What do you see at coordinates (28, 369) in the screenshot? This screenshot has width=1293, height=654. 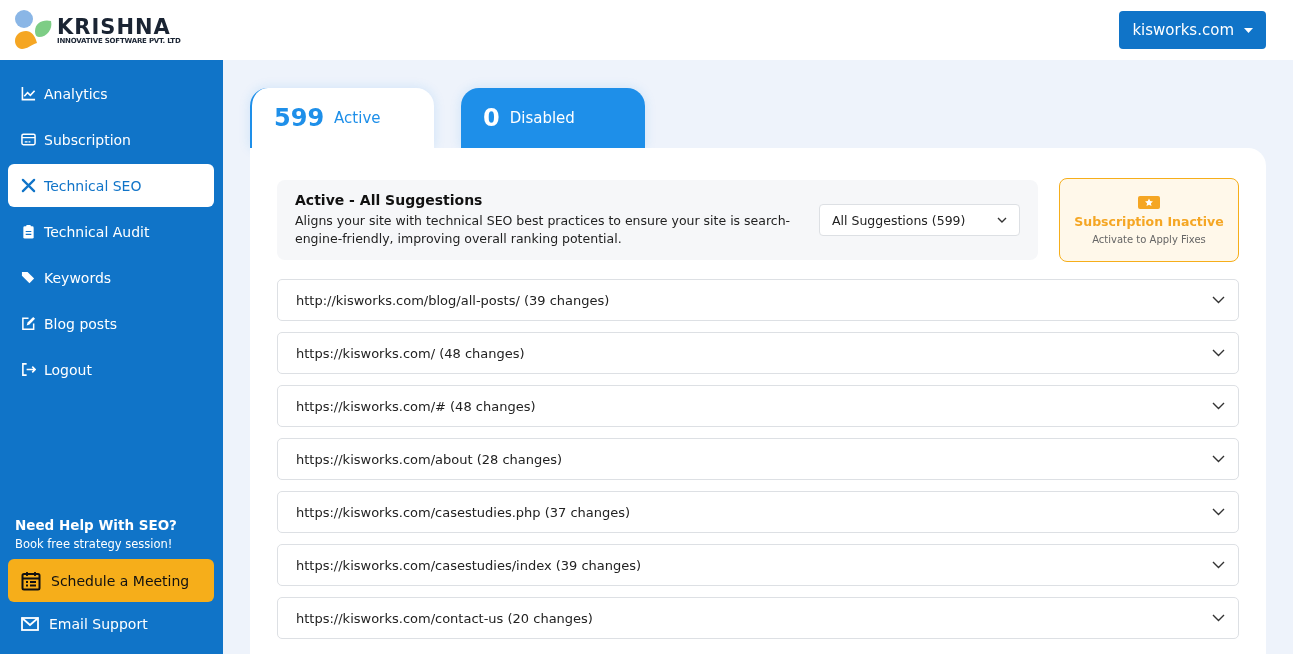 I see `logout-icon` at bounding box center [28, 369].